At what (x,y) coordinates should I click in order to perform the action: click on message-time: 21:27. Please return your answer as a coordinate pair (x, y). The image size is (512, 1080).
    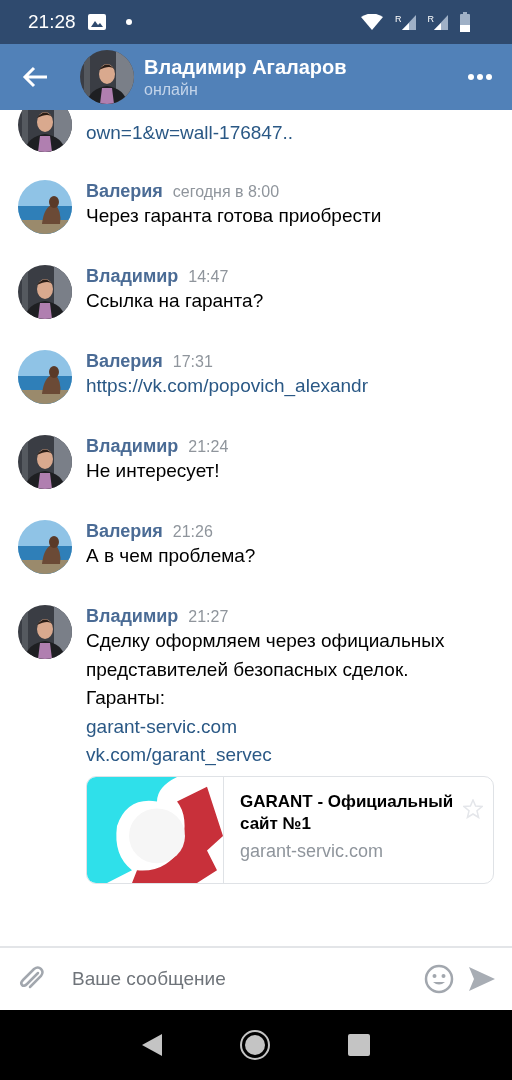
    Looking at the image, I should click on (208, 617).